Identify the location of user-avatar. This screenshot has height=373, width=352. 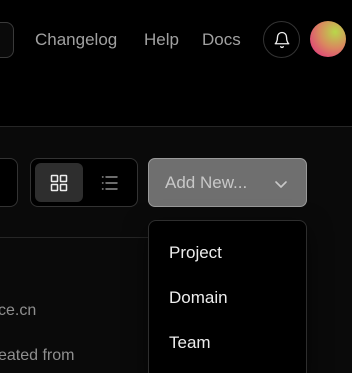
(328, 39).